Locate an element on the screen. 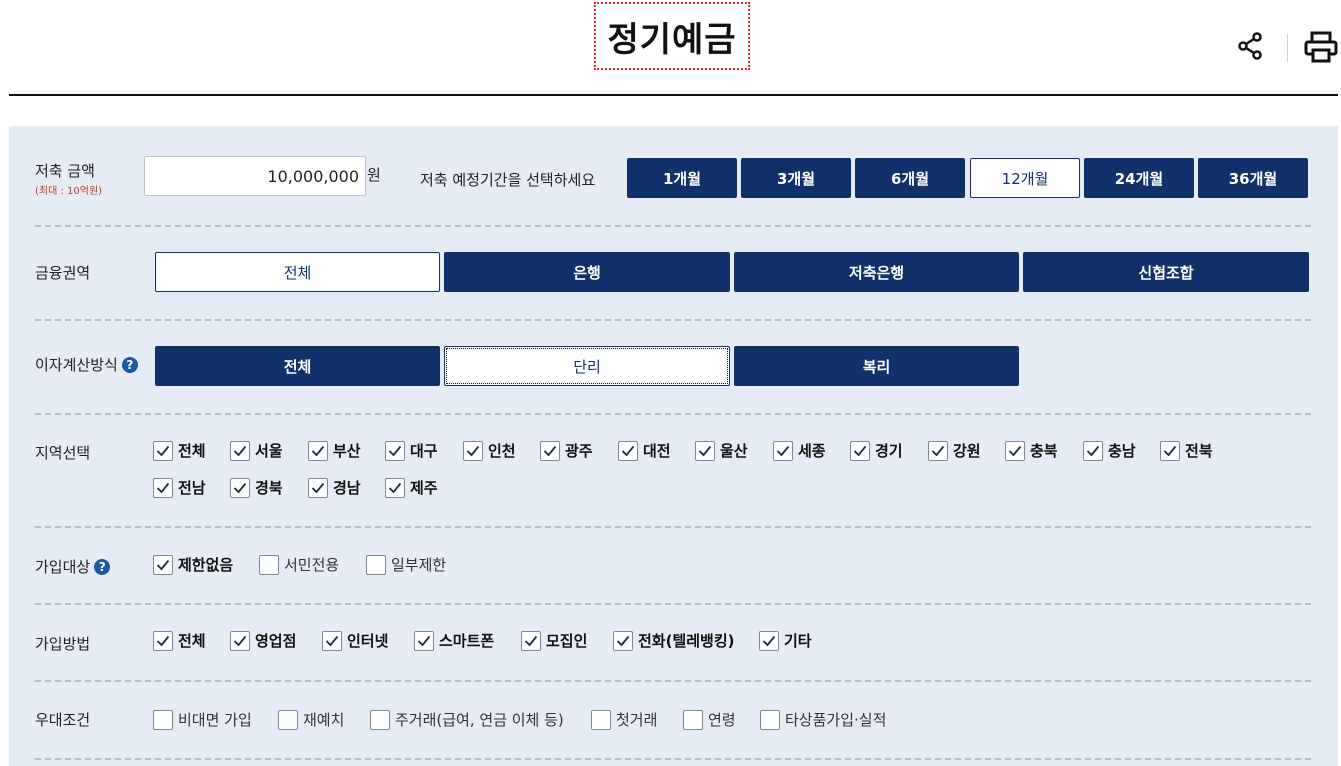 The width and height of the screenshot is (1341, 766). region-checkbox: 충북 is located at coordinates (1031, 450).